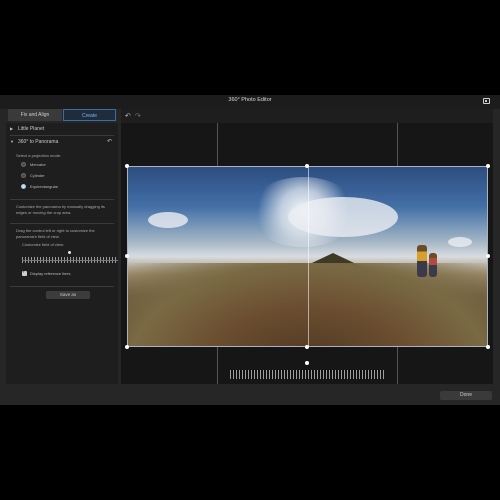  What do you see at coordinates (128, 116) in the screenshot?
I see `undo-icon: ↶` at bounding box center [128, 116].